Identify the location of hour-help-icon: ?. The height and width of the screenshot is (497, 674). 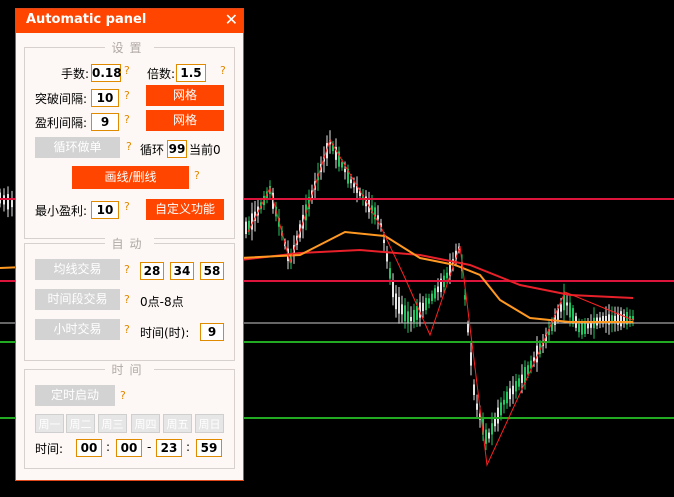
(127, 329).